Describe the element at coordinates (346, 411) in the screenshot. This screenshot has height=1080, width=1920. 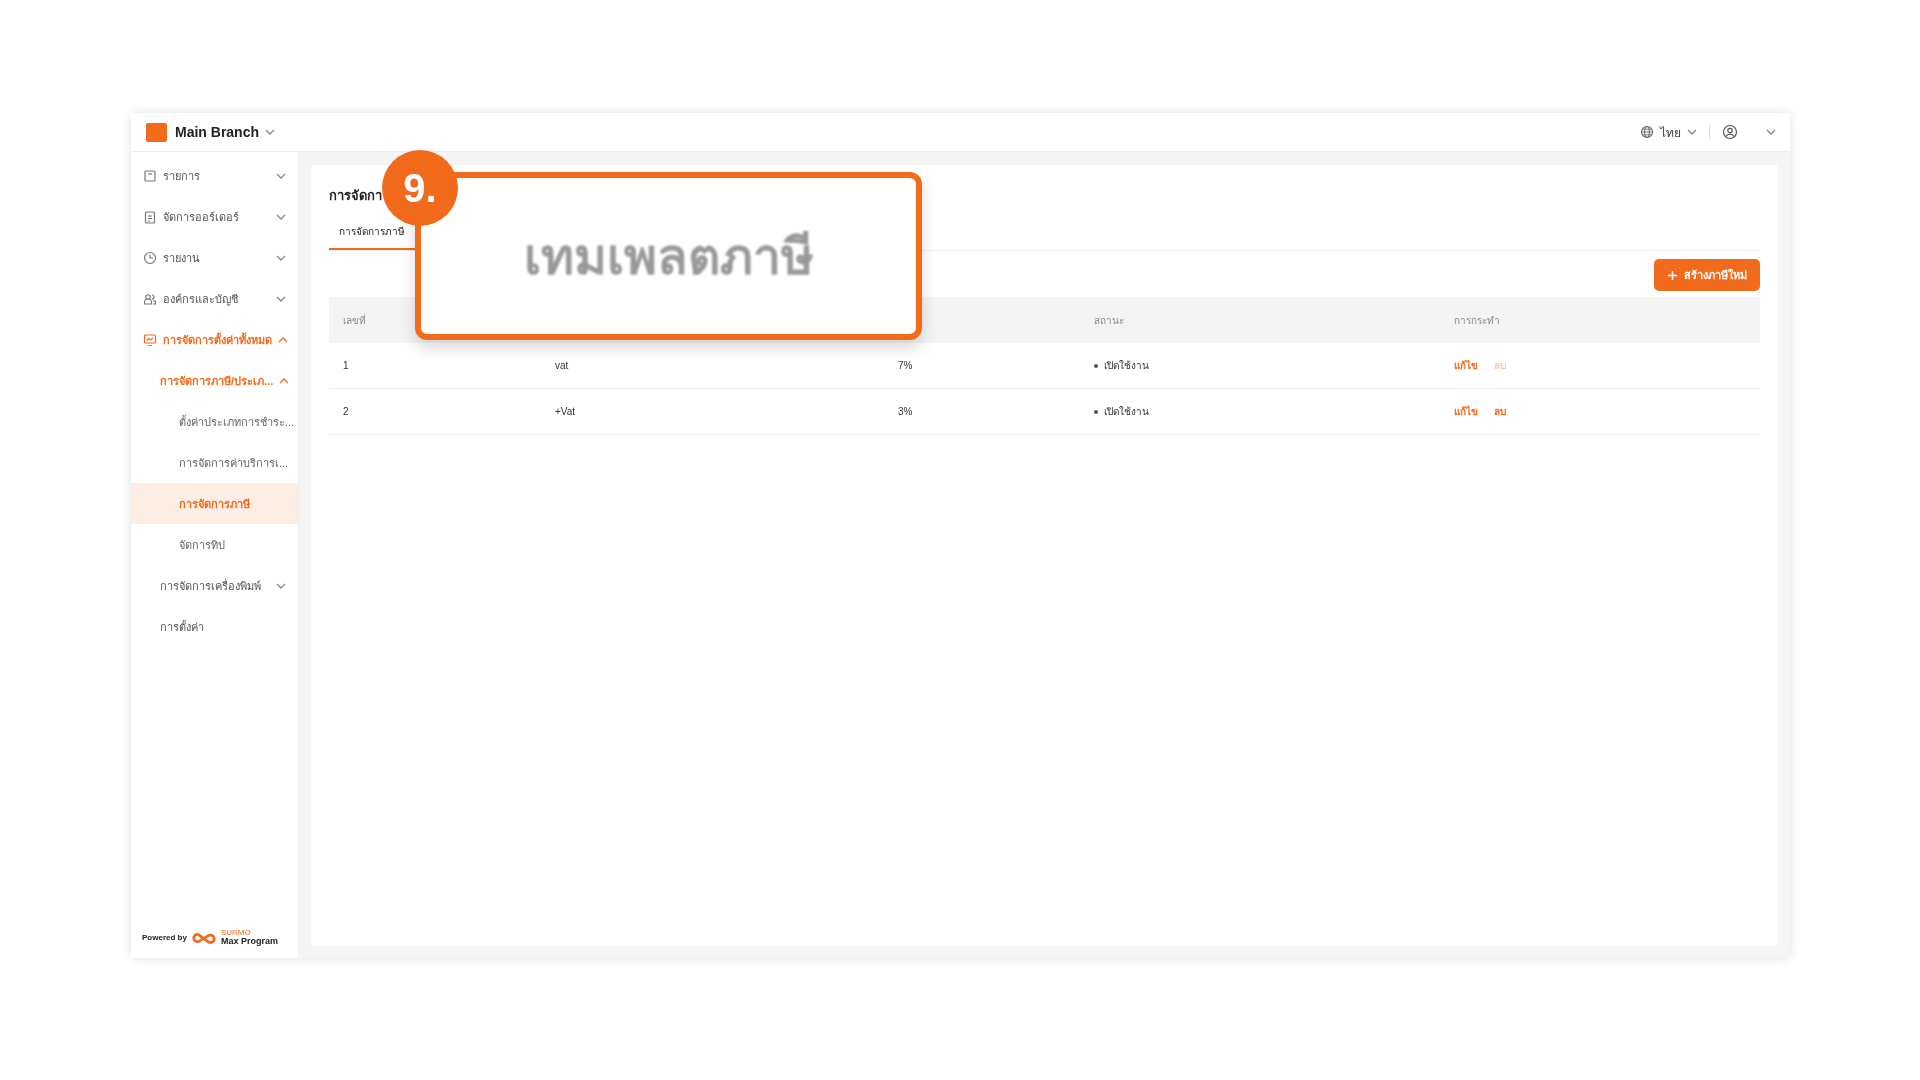
I see `table-cell: 2` at that location.